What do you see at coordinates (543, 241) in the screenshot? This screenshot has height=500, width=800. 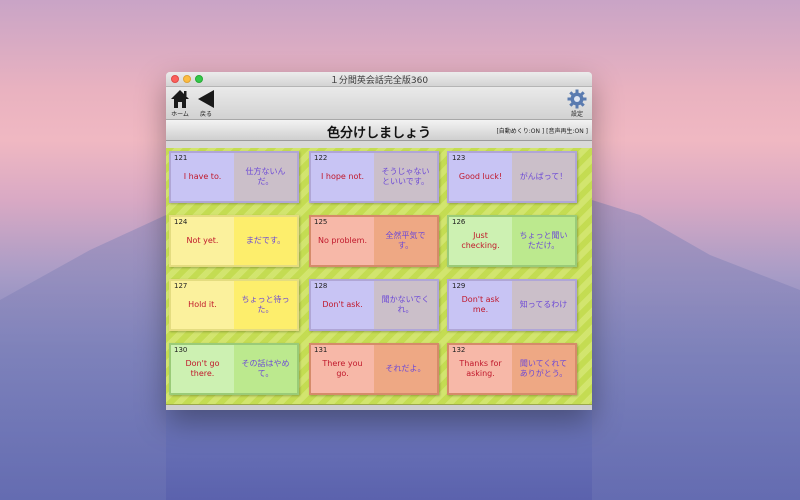 I see `card-japanese: ちょっと聞いただけ。` at bounding box center [543, 241].